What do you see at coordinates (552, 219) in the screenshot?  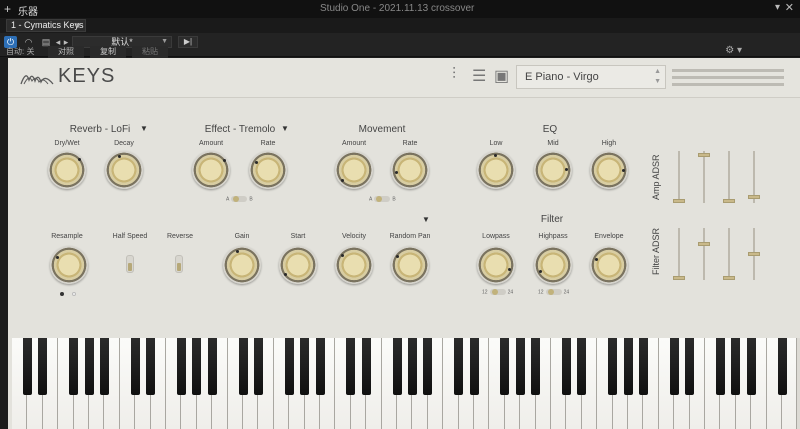 I see `filter-title: Filter` at bounding box center [552, 219].